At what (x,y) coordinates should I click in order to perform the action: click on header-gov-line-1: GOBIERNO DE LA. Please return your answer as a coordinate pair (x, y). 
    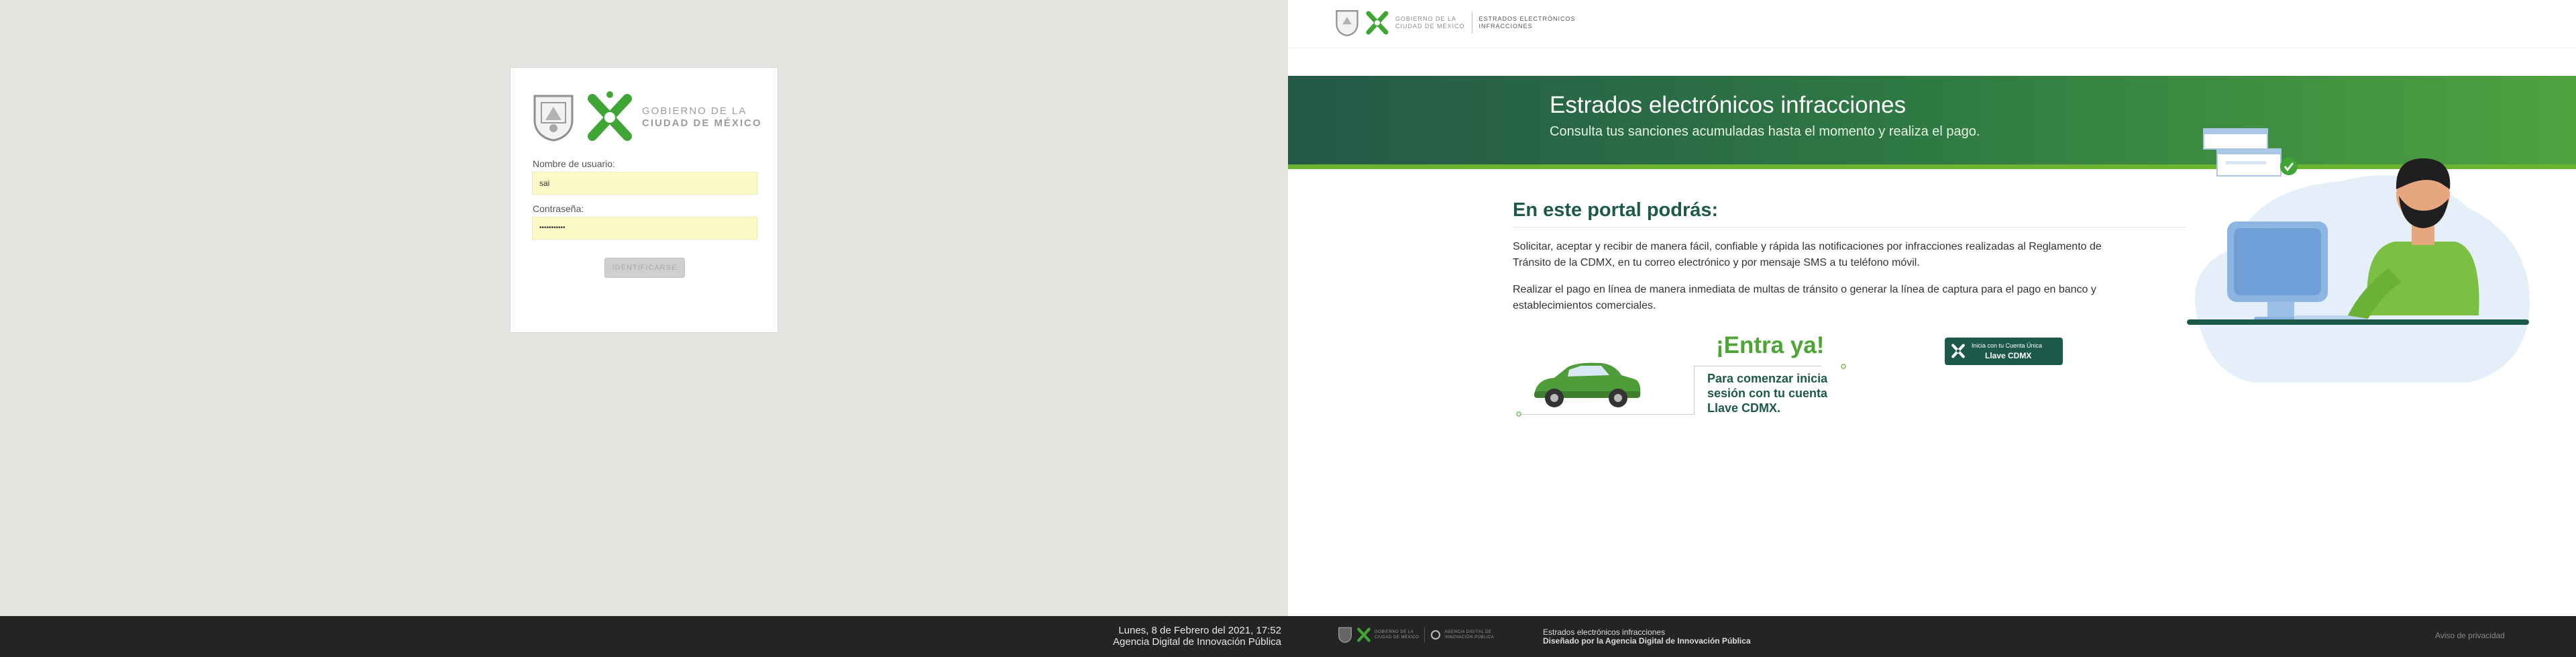
    Looking at the image, I should click on (1426, 18).